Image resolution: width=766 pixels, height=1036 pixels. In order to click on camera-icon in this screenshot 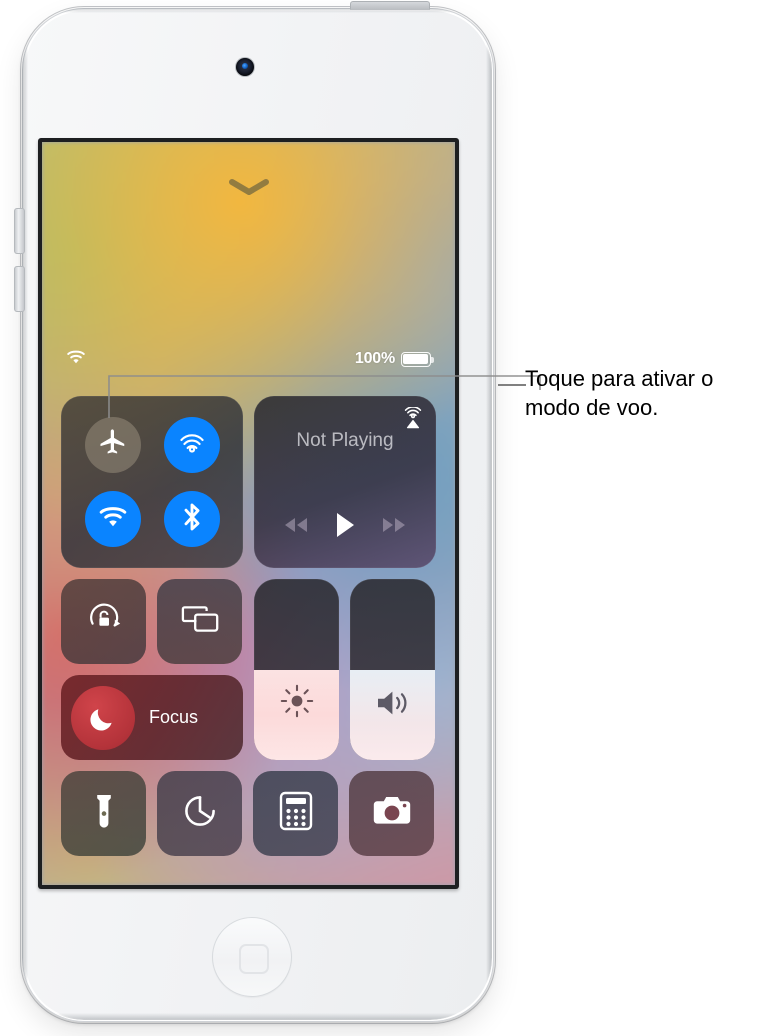, I will do `click(392, 813)`.